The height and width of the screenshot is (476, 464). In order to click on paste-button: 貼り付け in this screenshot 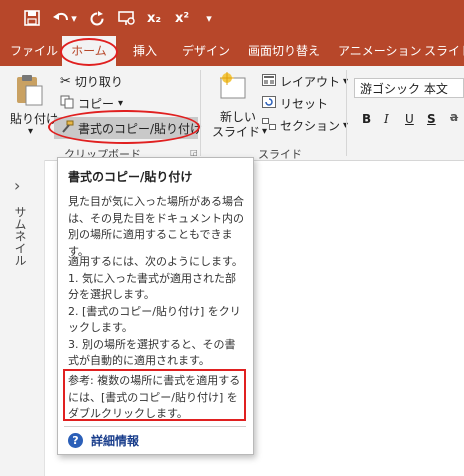, I will do `click(34, 118)`.